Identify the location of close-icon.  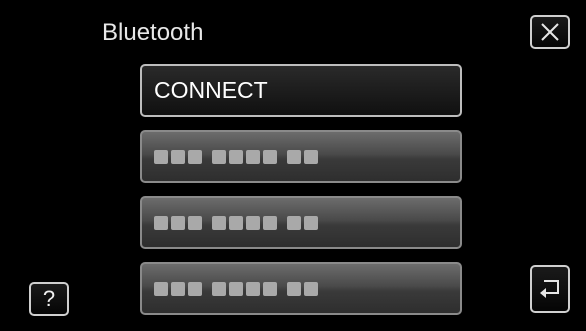
(550, 32).